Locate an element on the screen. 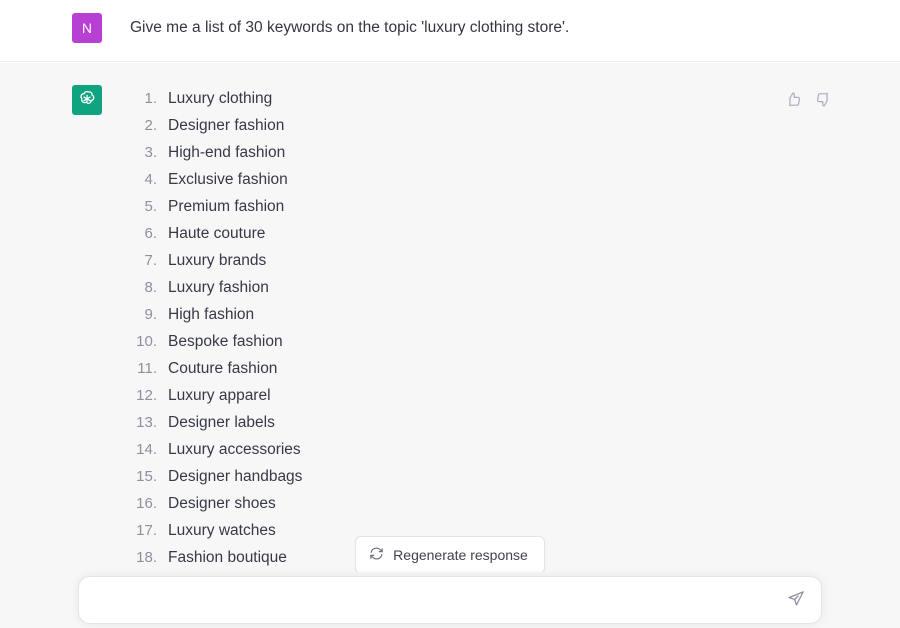 This screenshot has width=900, height=628. regenerate-wrapper: Regenerate response is located at coordinates (450, 555).